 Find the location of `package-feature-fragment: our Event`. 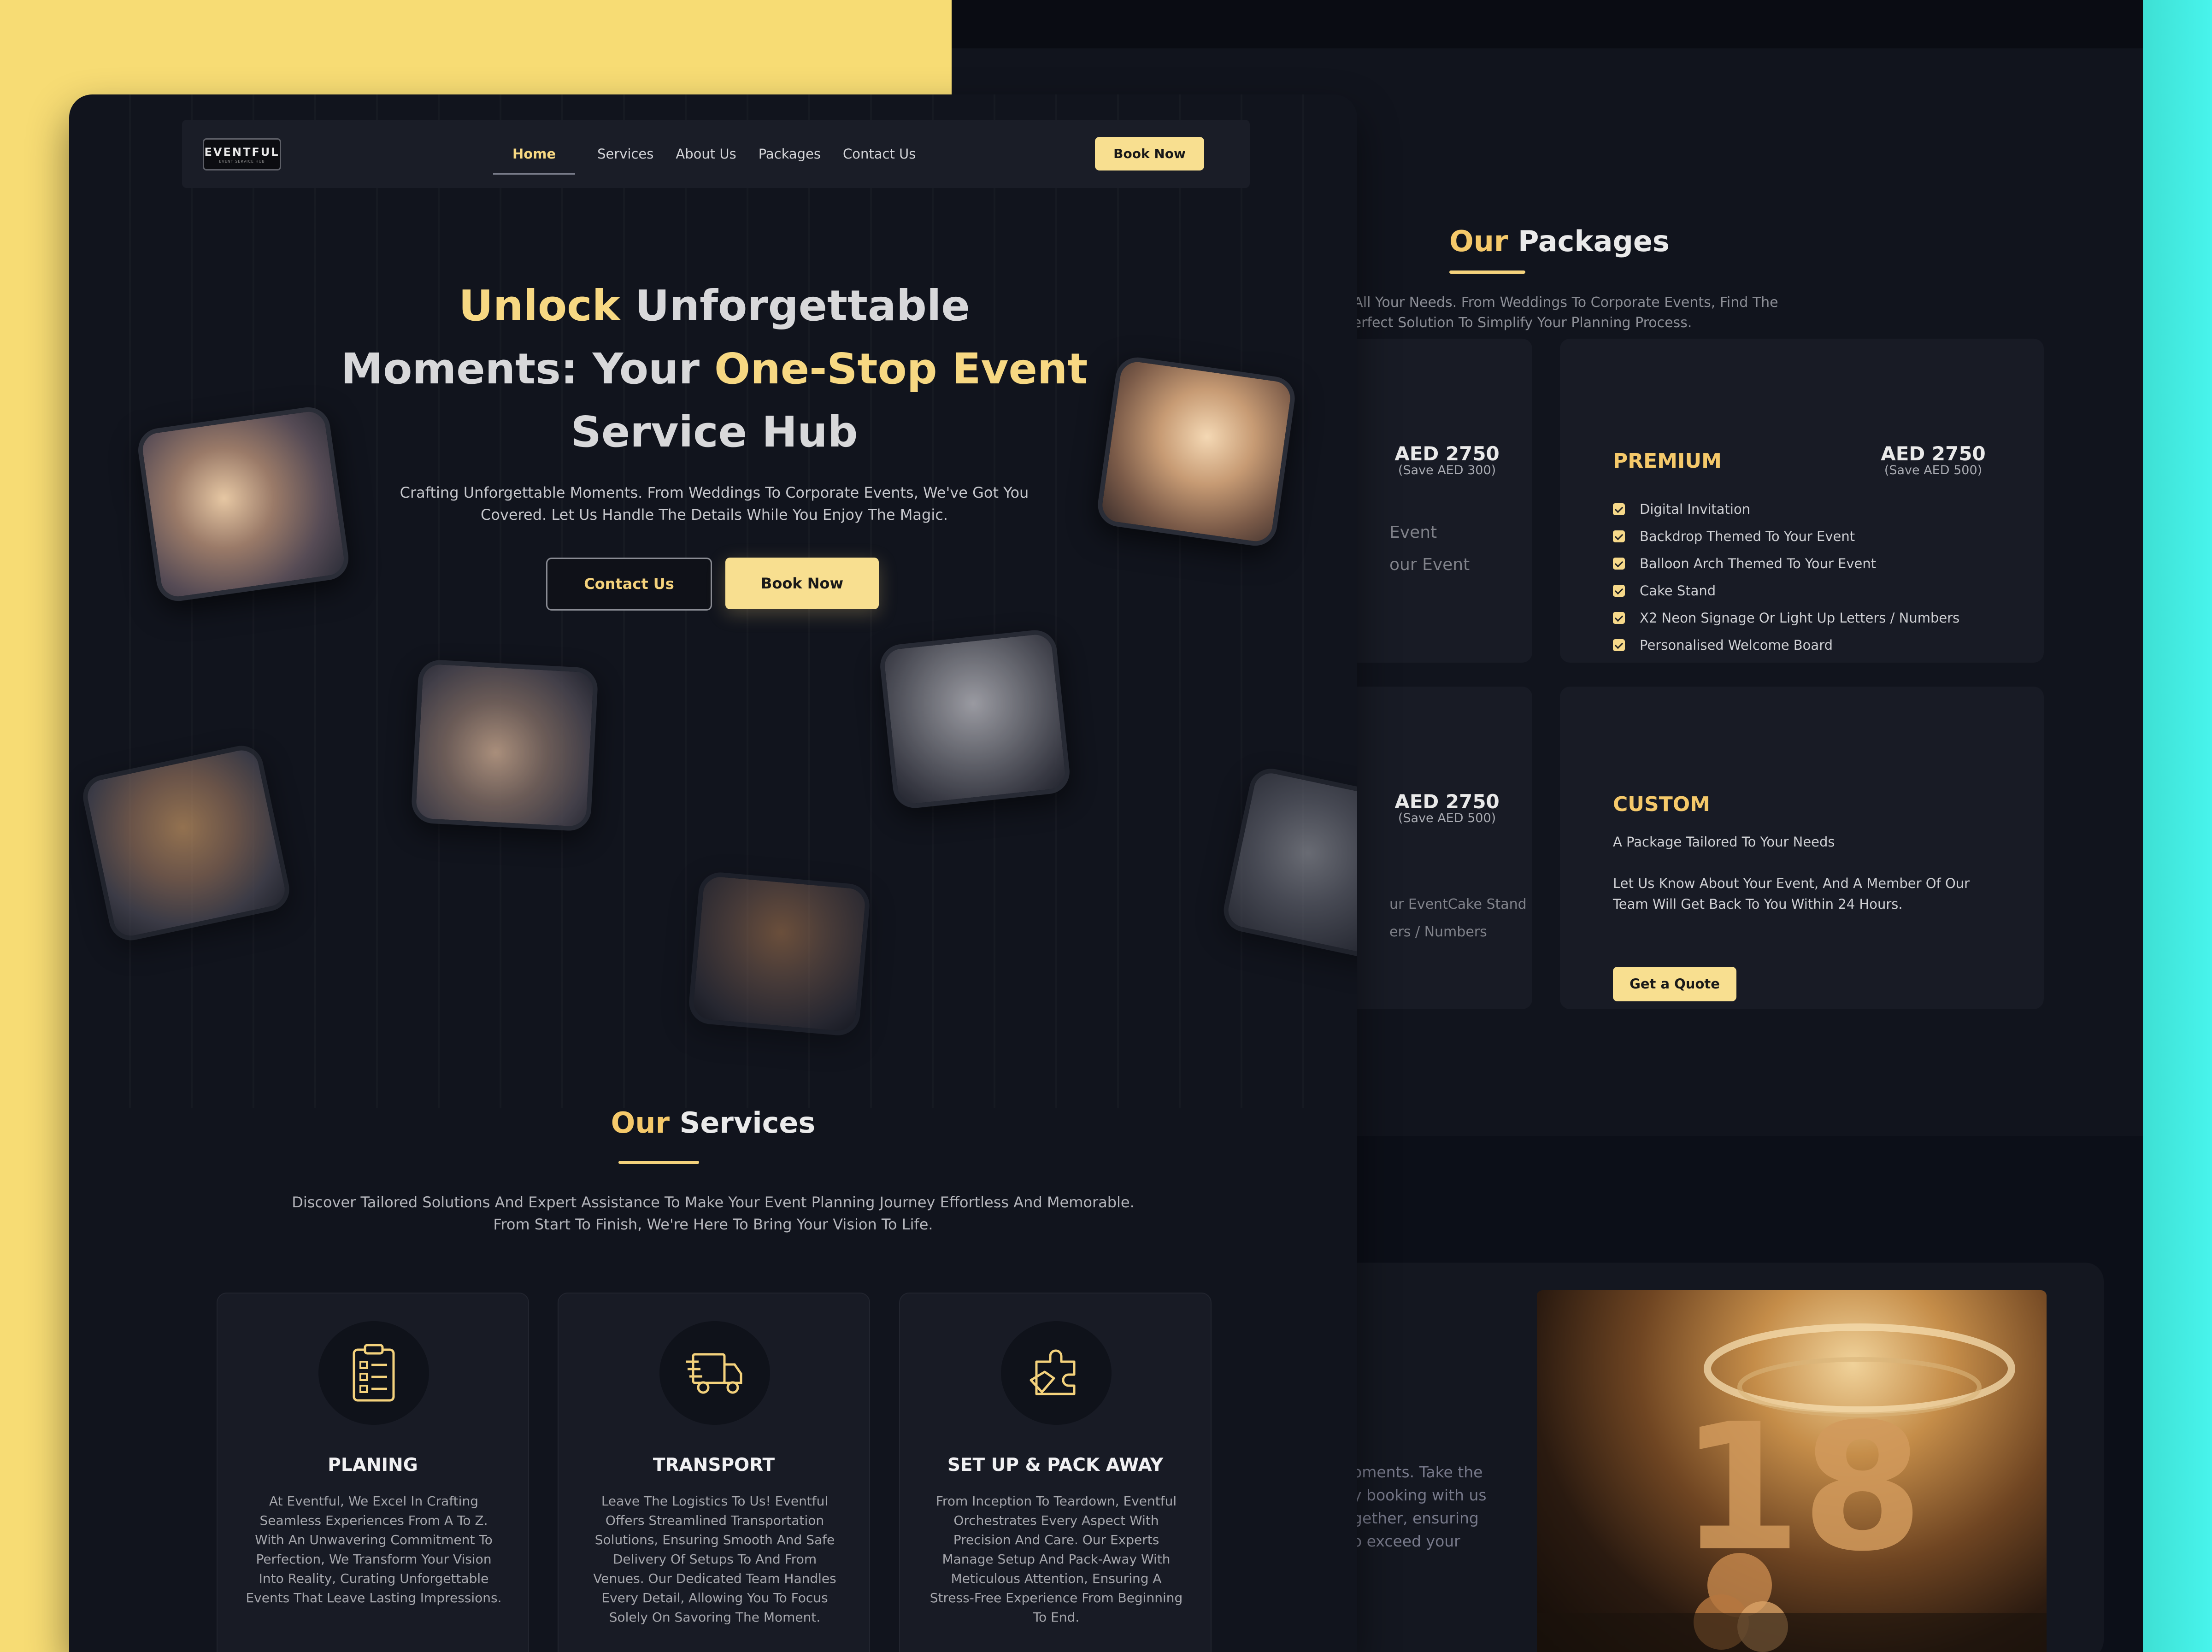

package-feature-fragment: our Event is located at coordinates (1429, 564).